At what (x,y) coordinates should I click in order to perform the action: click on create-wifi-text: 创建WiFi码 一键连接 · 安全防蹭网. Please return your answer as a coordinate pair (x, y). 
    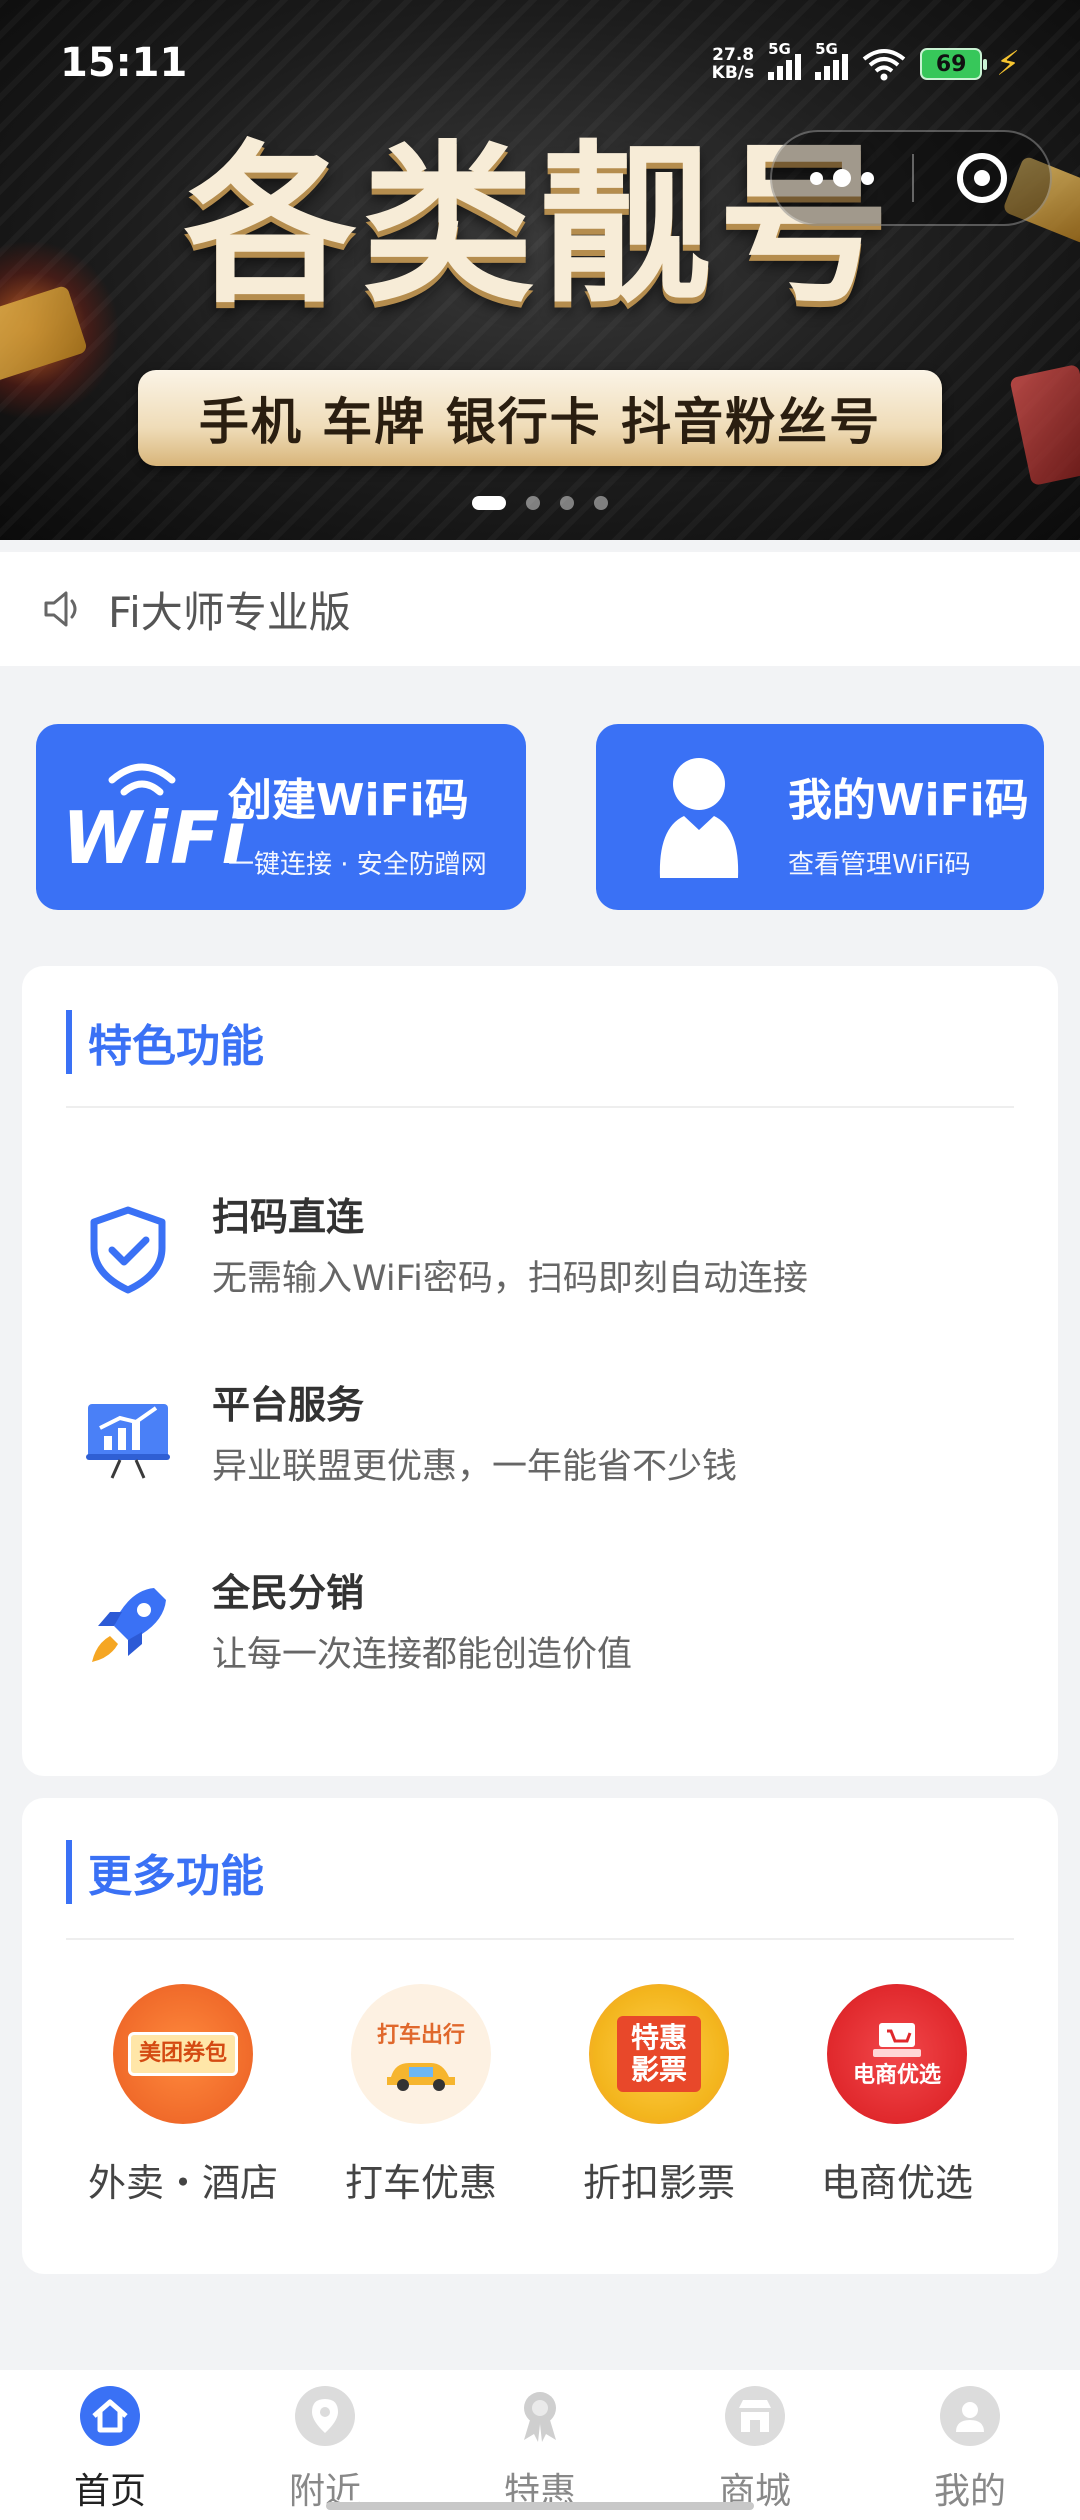
    Looking at the image, I should click on (357, 822).